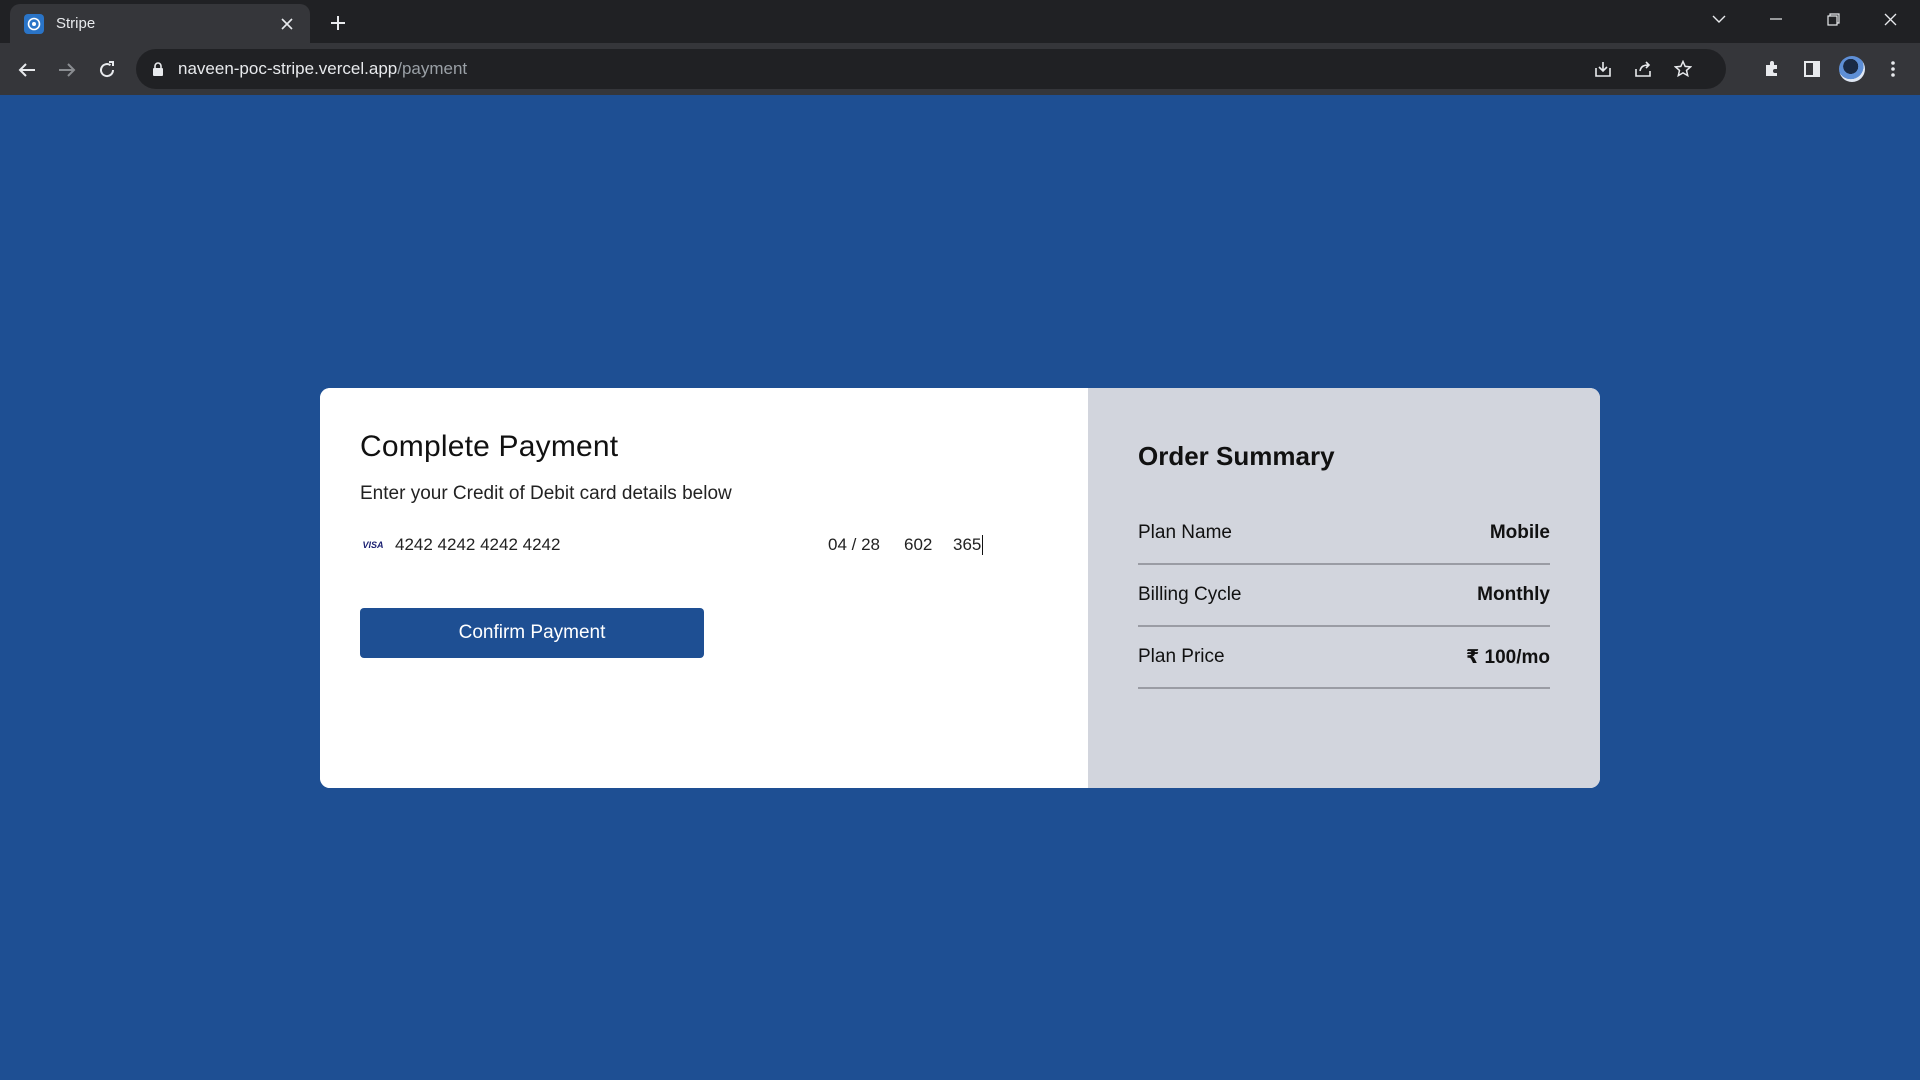 Image resolution: width=1920 pixels, height=1080 pixels. Describe the element at coordinates (854, 545) in the screenshot. I see `card-expiry-input: 04 / 28` at that location.